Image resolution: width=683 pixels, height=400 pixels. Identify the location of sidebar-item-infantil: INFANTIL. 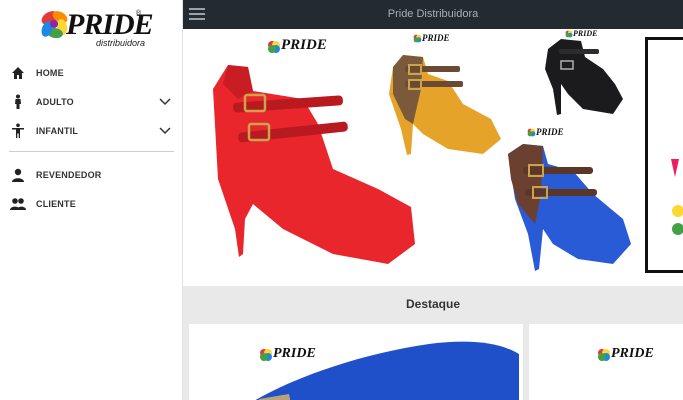
(91, 130).